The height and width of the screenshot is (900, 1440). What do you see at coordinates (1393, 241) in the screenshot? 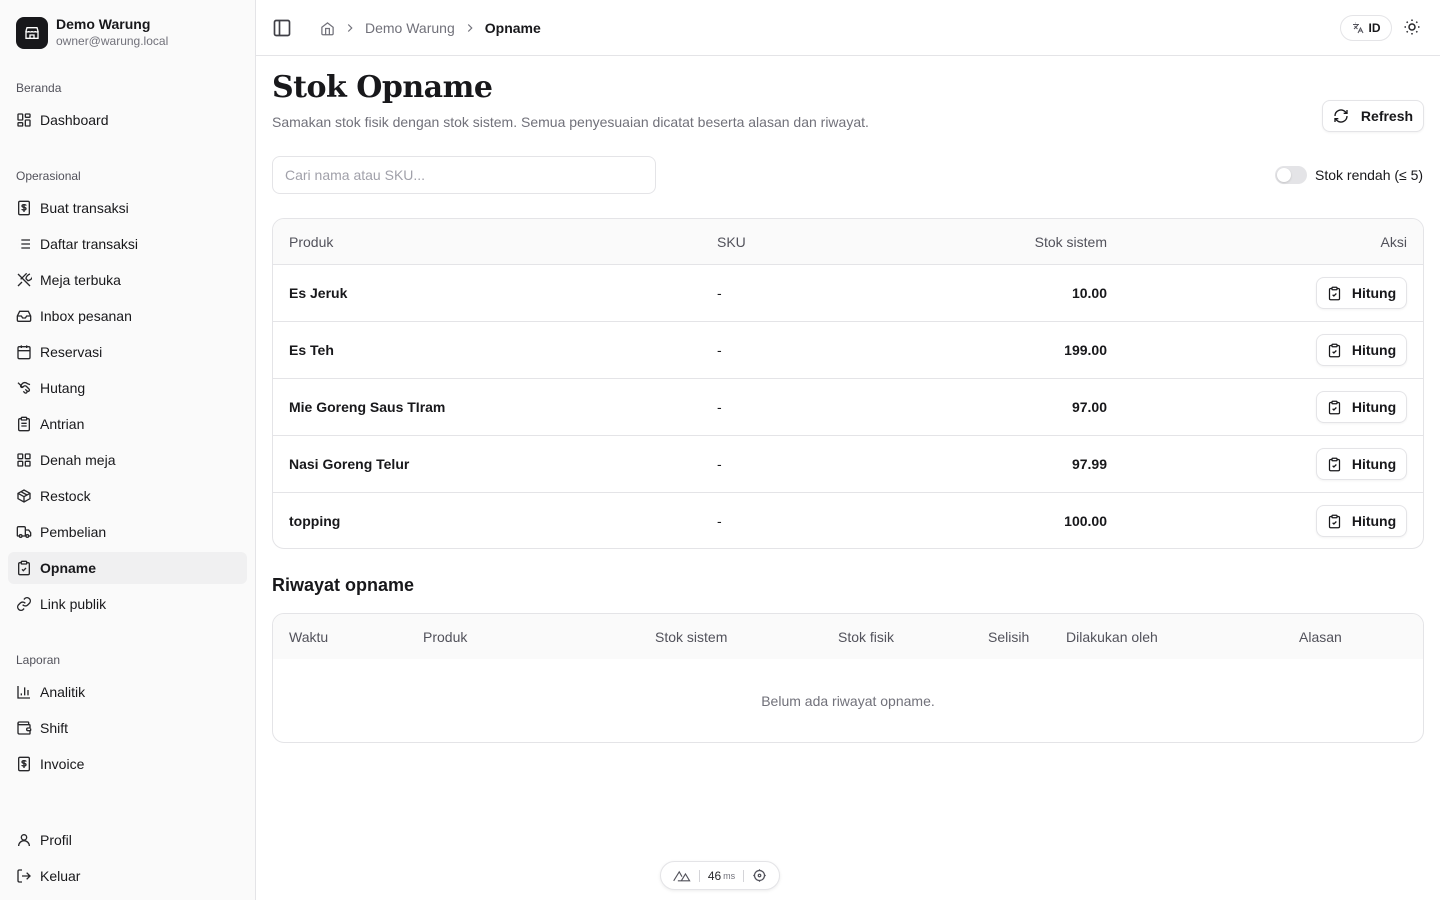
I see `column-header: Aksi` at bounding box center [1393, 241].